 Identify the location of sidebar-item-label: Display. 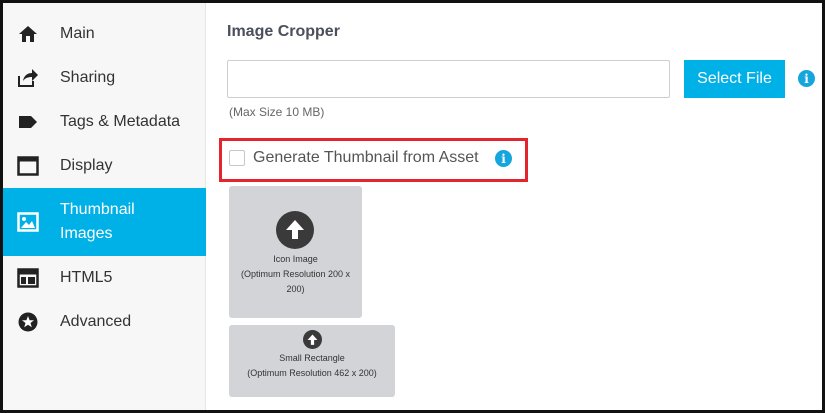
(86, 165).